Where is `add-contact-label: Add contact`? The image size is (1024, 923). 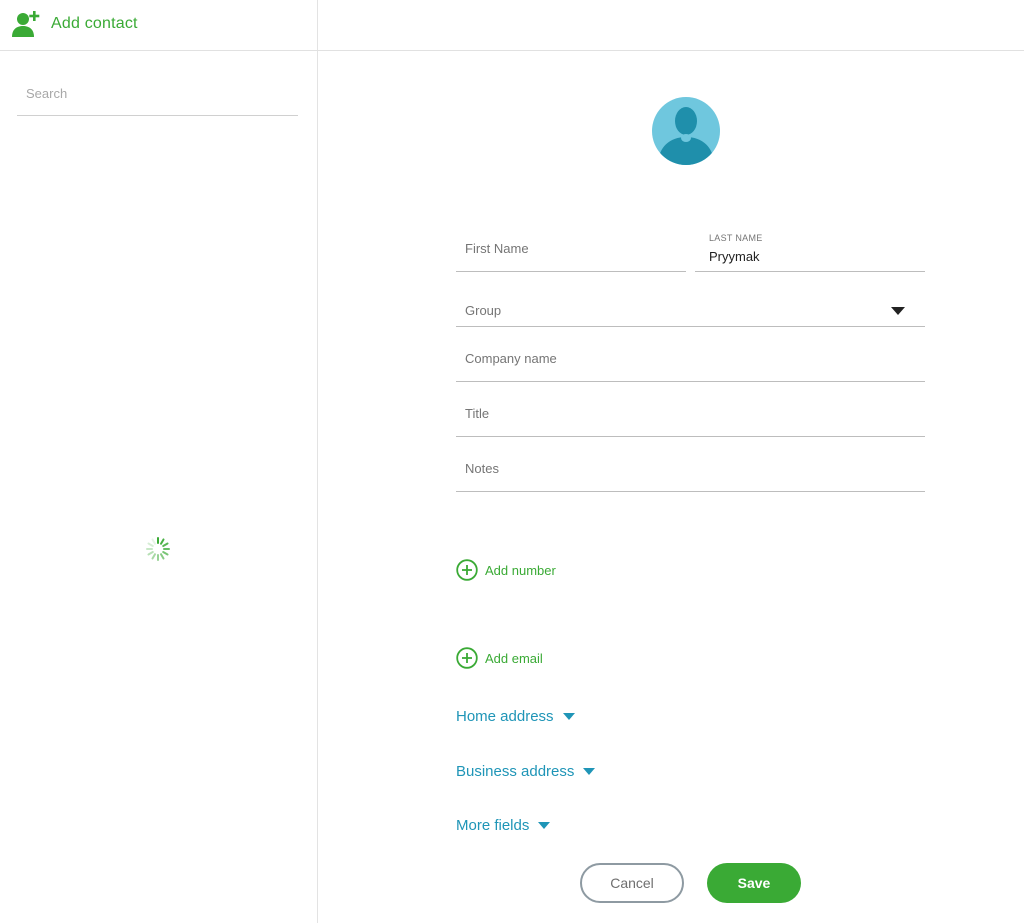 add-contact-label: Add contact is located at coordinates (94, 23).